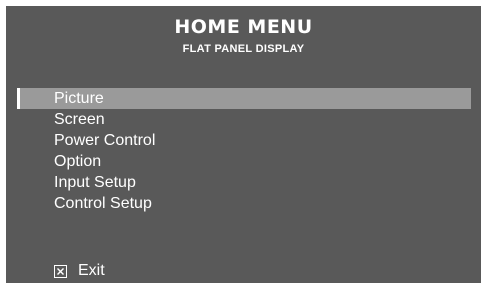  I want to click on menu-item-picture: Picture, so click(244, 98).